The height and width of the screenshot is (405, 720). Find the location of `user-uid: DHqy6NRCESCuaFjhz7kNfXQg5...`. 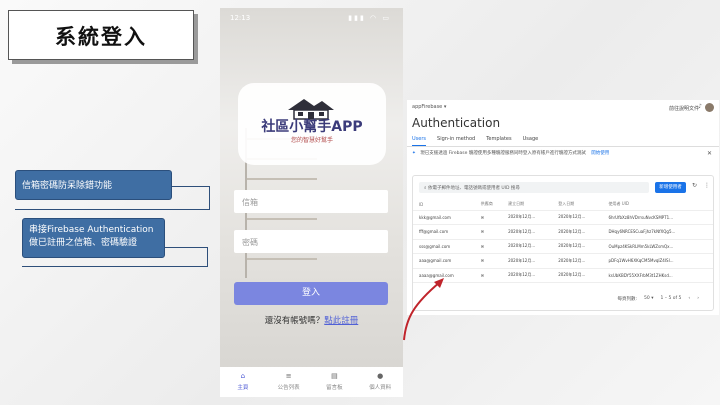

user-uid: DHqy6NRCESCuaFjhz7kNfXQg5... is located at coordinates (657, 232).